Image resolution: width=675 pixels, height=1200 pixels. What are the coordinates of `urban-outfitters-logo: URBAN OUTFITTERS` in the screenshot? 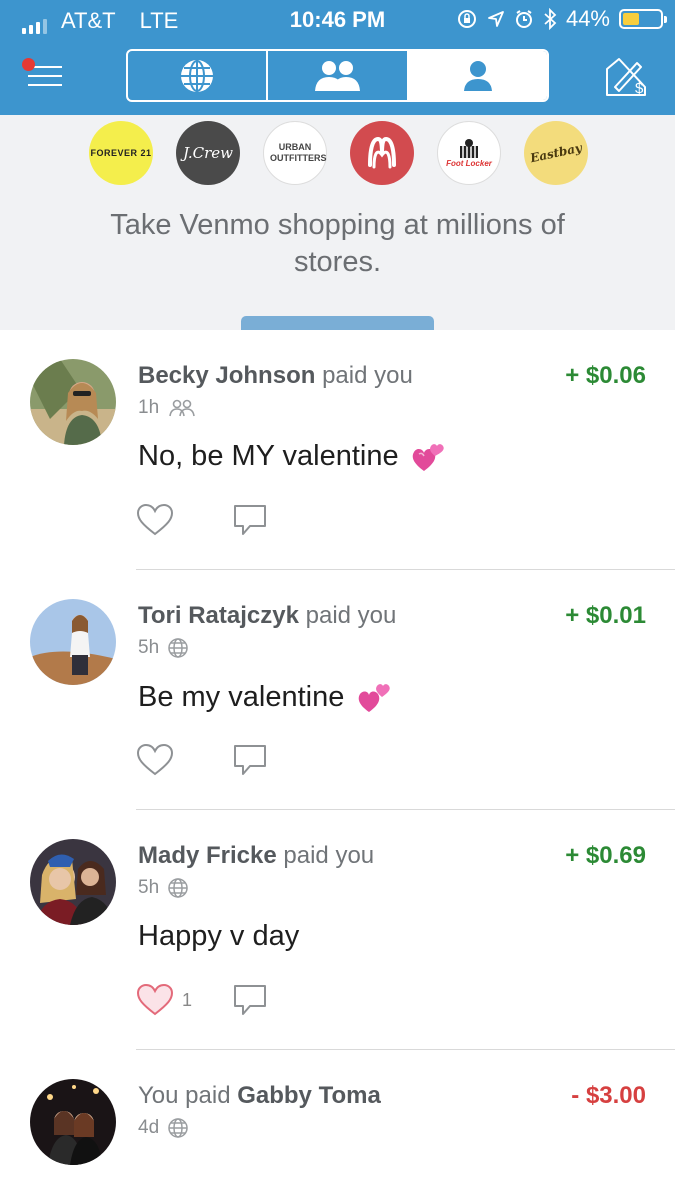 It's located at (295, 153).